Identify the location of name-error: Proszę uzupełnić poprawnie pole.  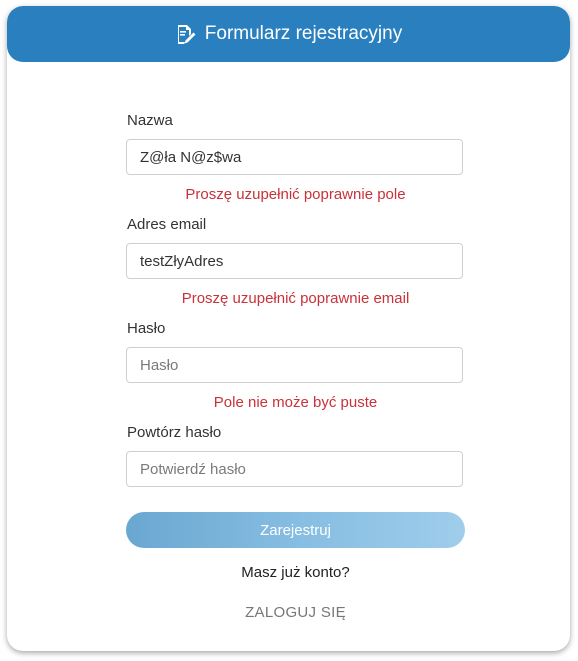
(295, 194).